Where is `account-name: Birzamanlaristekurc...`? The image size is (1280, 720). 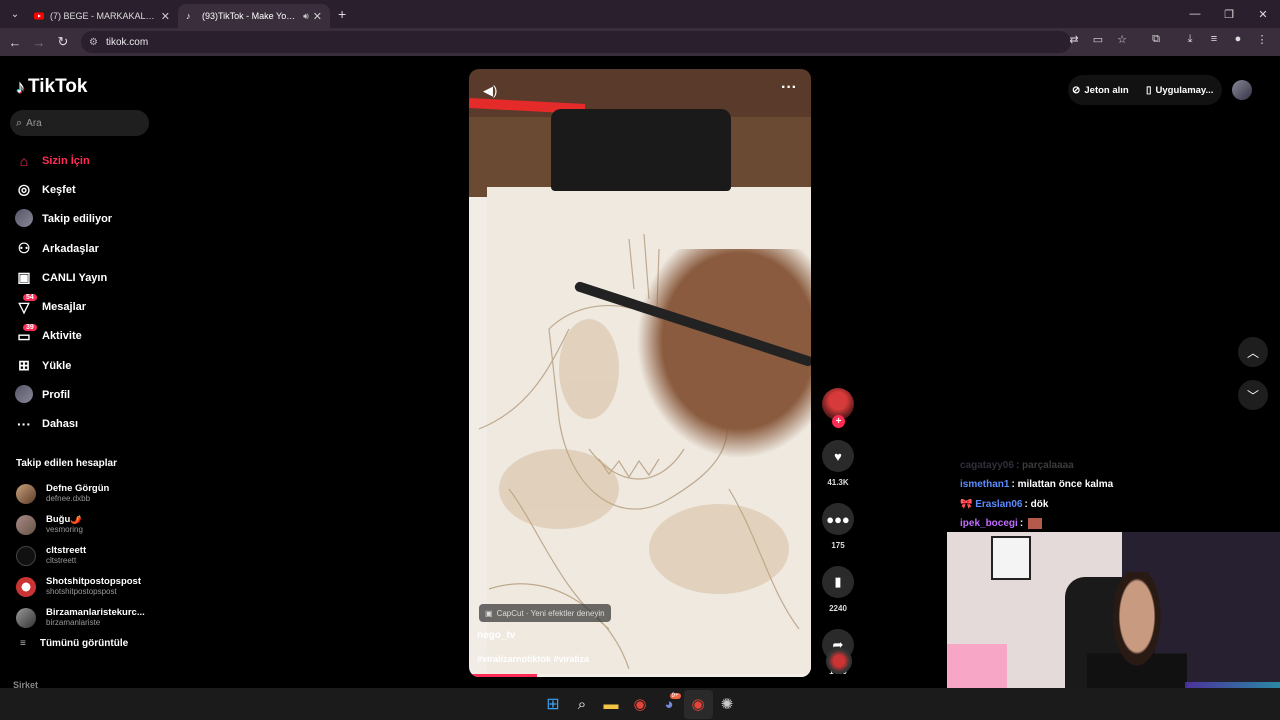 account-name: Birzamanlaristekurc... is located at coordinates (95, 612).